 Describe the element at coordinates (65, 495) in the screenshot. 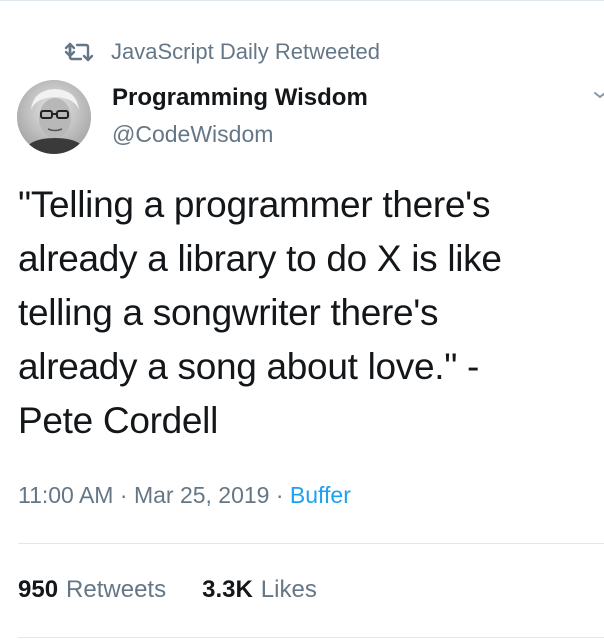

I see `tweet-time: 11:00 AM` at that location.